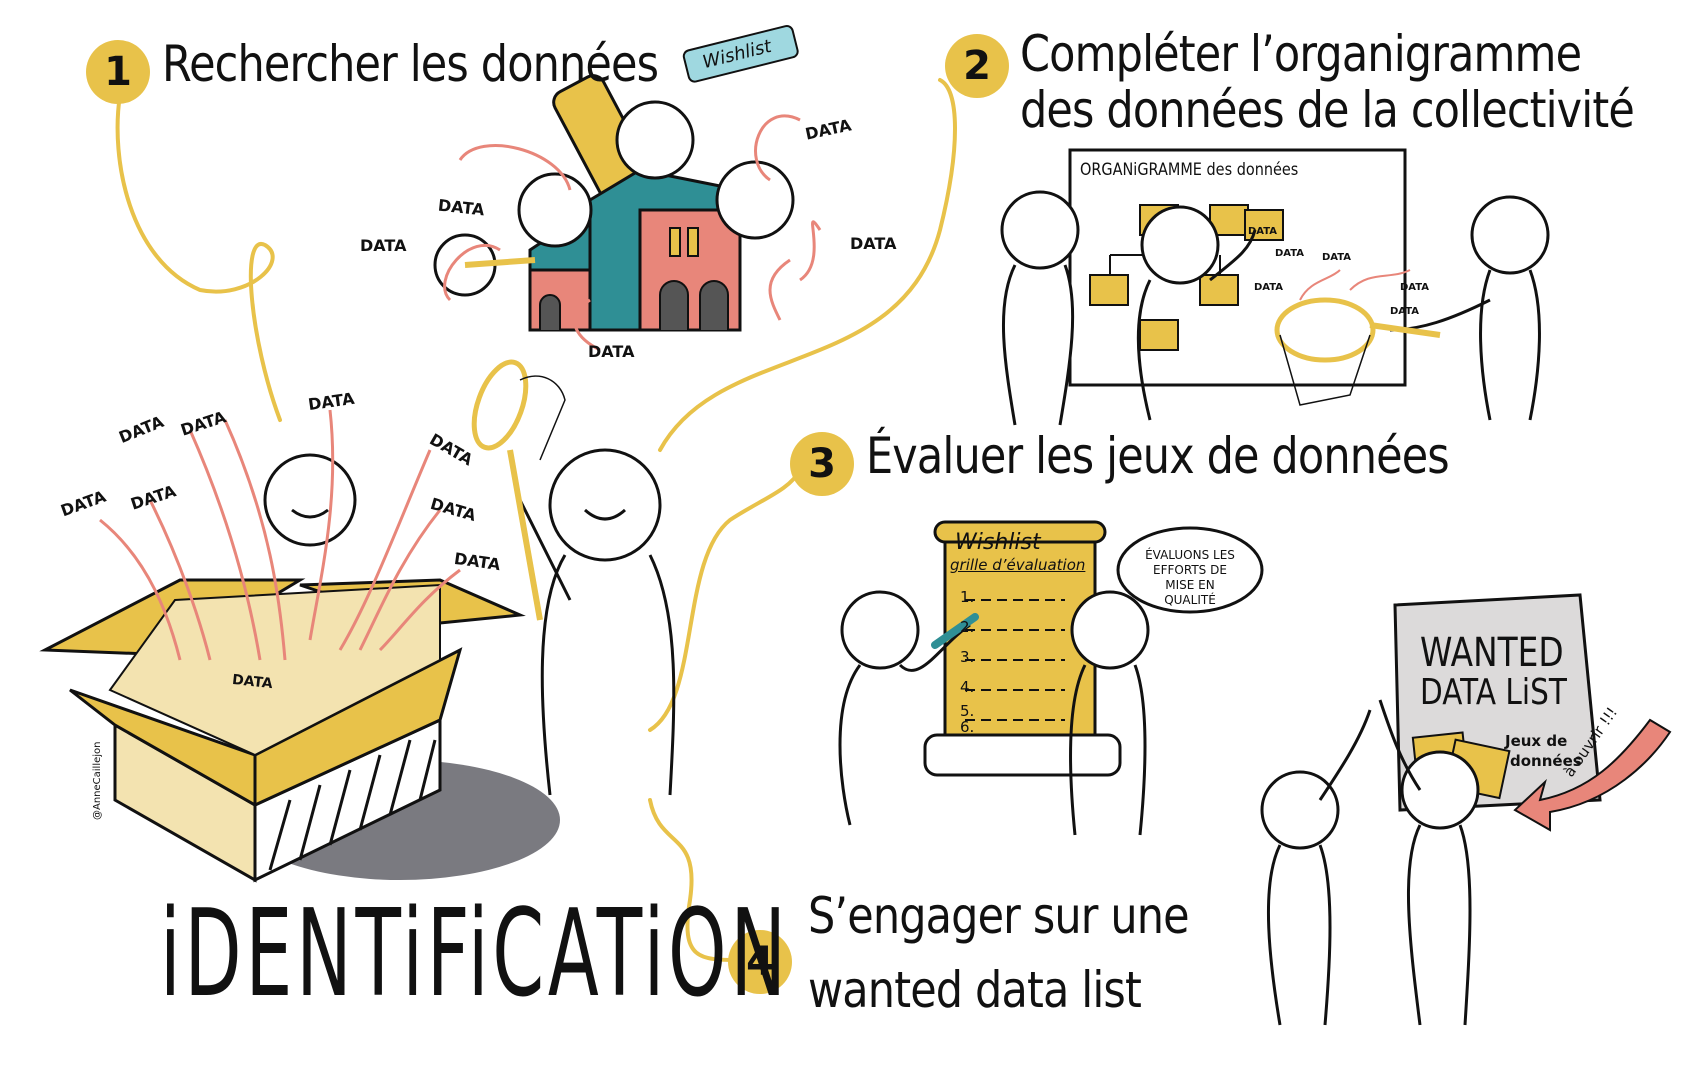 Image resolution: width=1688 pixels, height=1080 pixels. What do you see at coordinates (998, 542) in the screenshot?
I see `scroll-title: Wishlist` at bounding box center [998, 542].